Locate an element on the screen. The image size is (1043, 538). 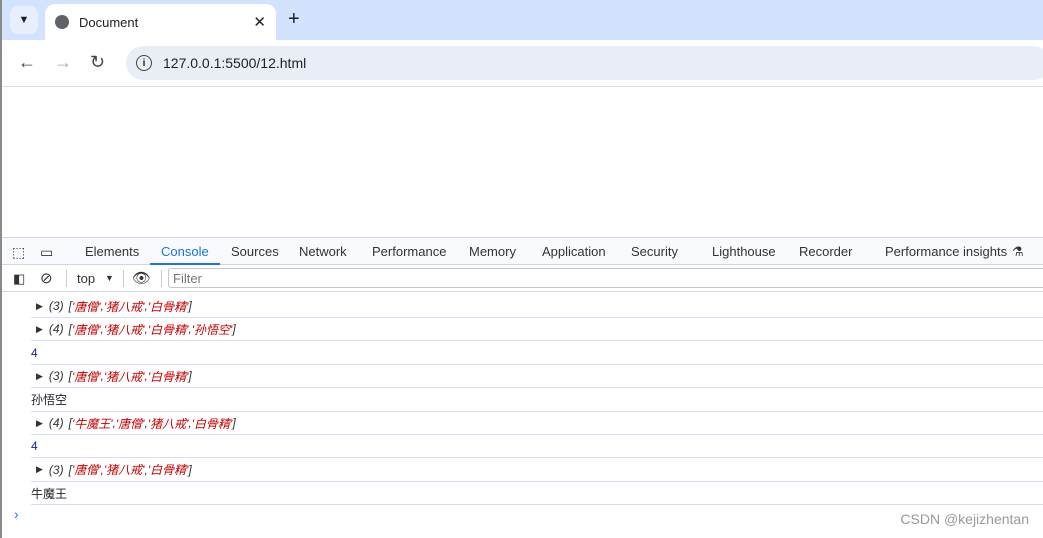
tab-strip: ▼ Document ✕ + is located at coordinates (522, 20).